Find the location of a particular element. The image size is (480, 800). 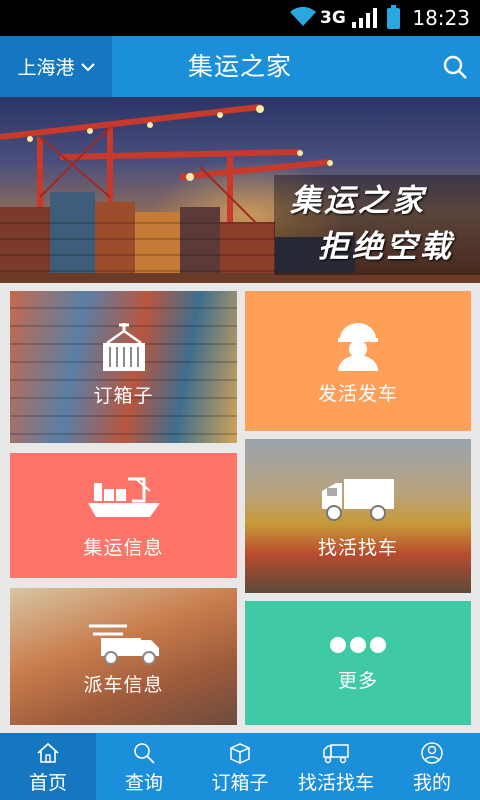

user-icon is located at coordinates (432, 753).